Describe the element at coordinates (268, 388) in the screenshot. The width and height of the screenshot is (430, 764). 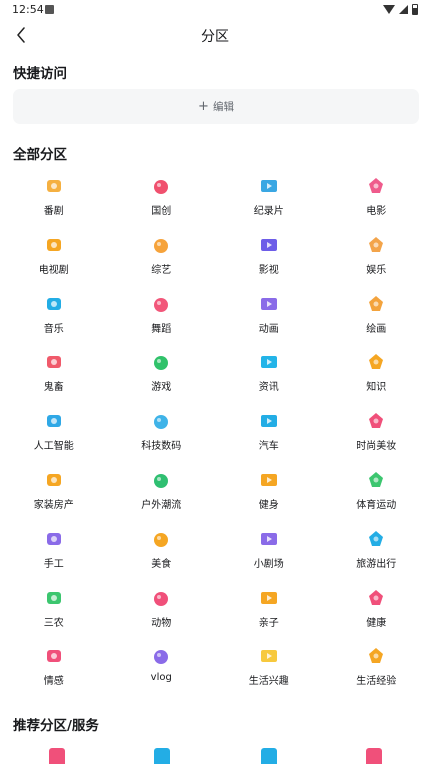
I see `section-item-label: 资讯` at that location.